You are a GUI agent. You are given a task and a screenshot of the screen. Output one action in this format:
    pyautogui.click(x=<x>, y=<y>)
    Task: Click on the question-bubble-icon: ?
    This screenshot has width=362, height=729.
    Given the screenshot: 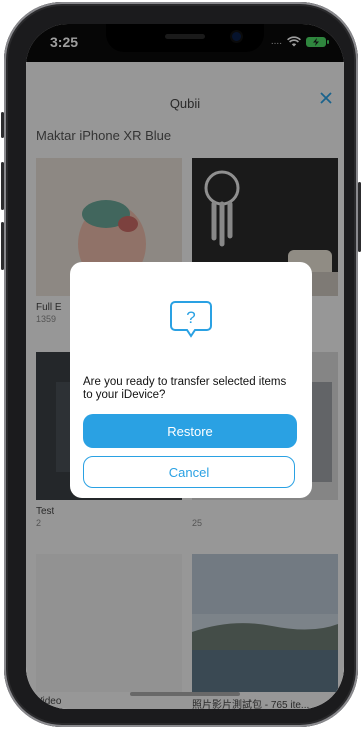 What is the action you would take?
    pyautogui.click(x=191, y=319)
    